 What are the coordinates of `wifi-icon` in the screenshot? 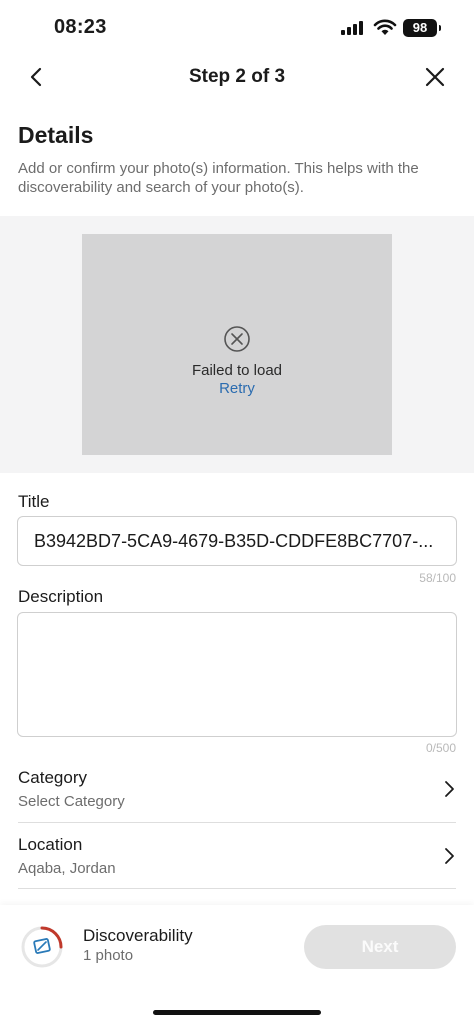 It's located at (385, 27).